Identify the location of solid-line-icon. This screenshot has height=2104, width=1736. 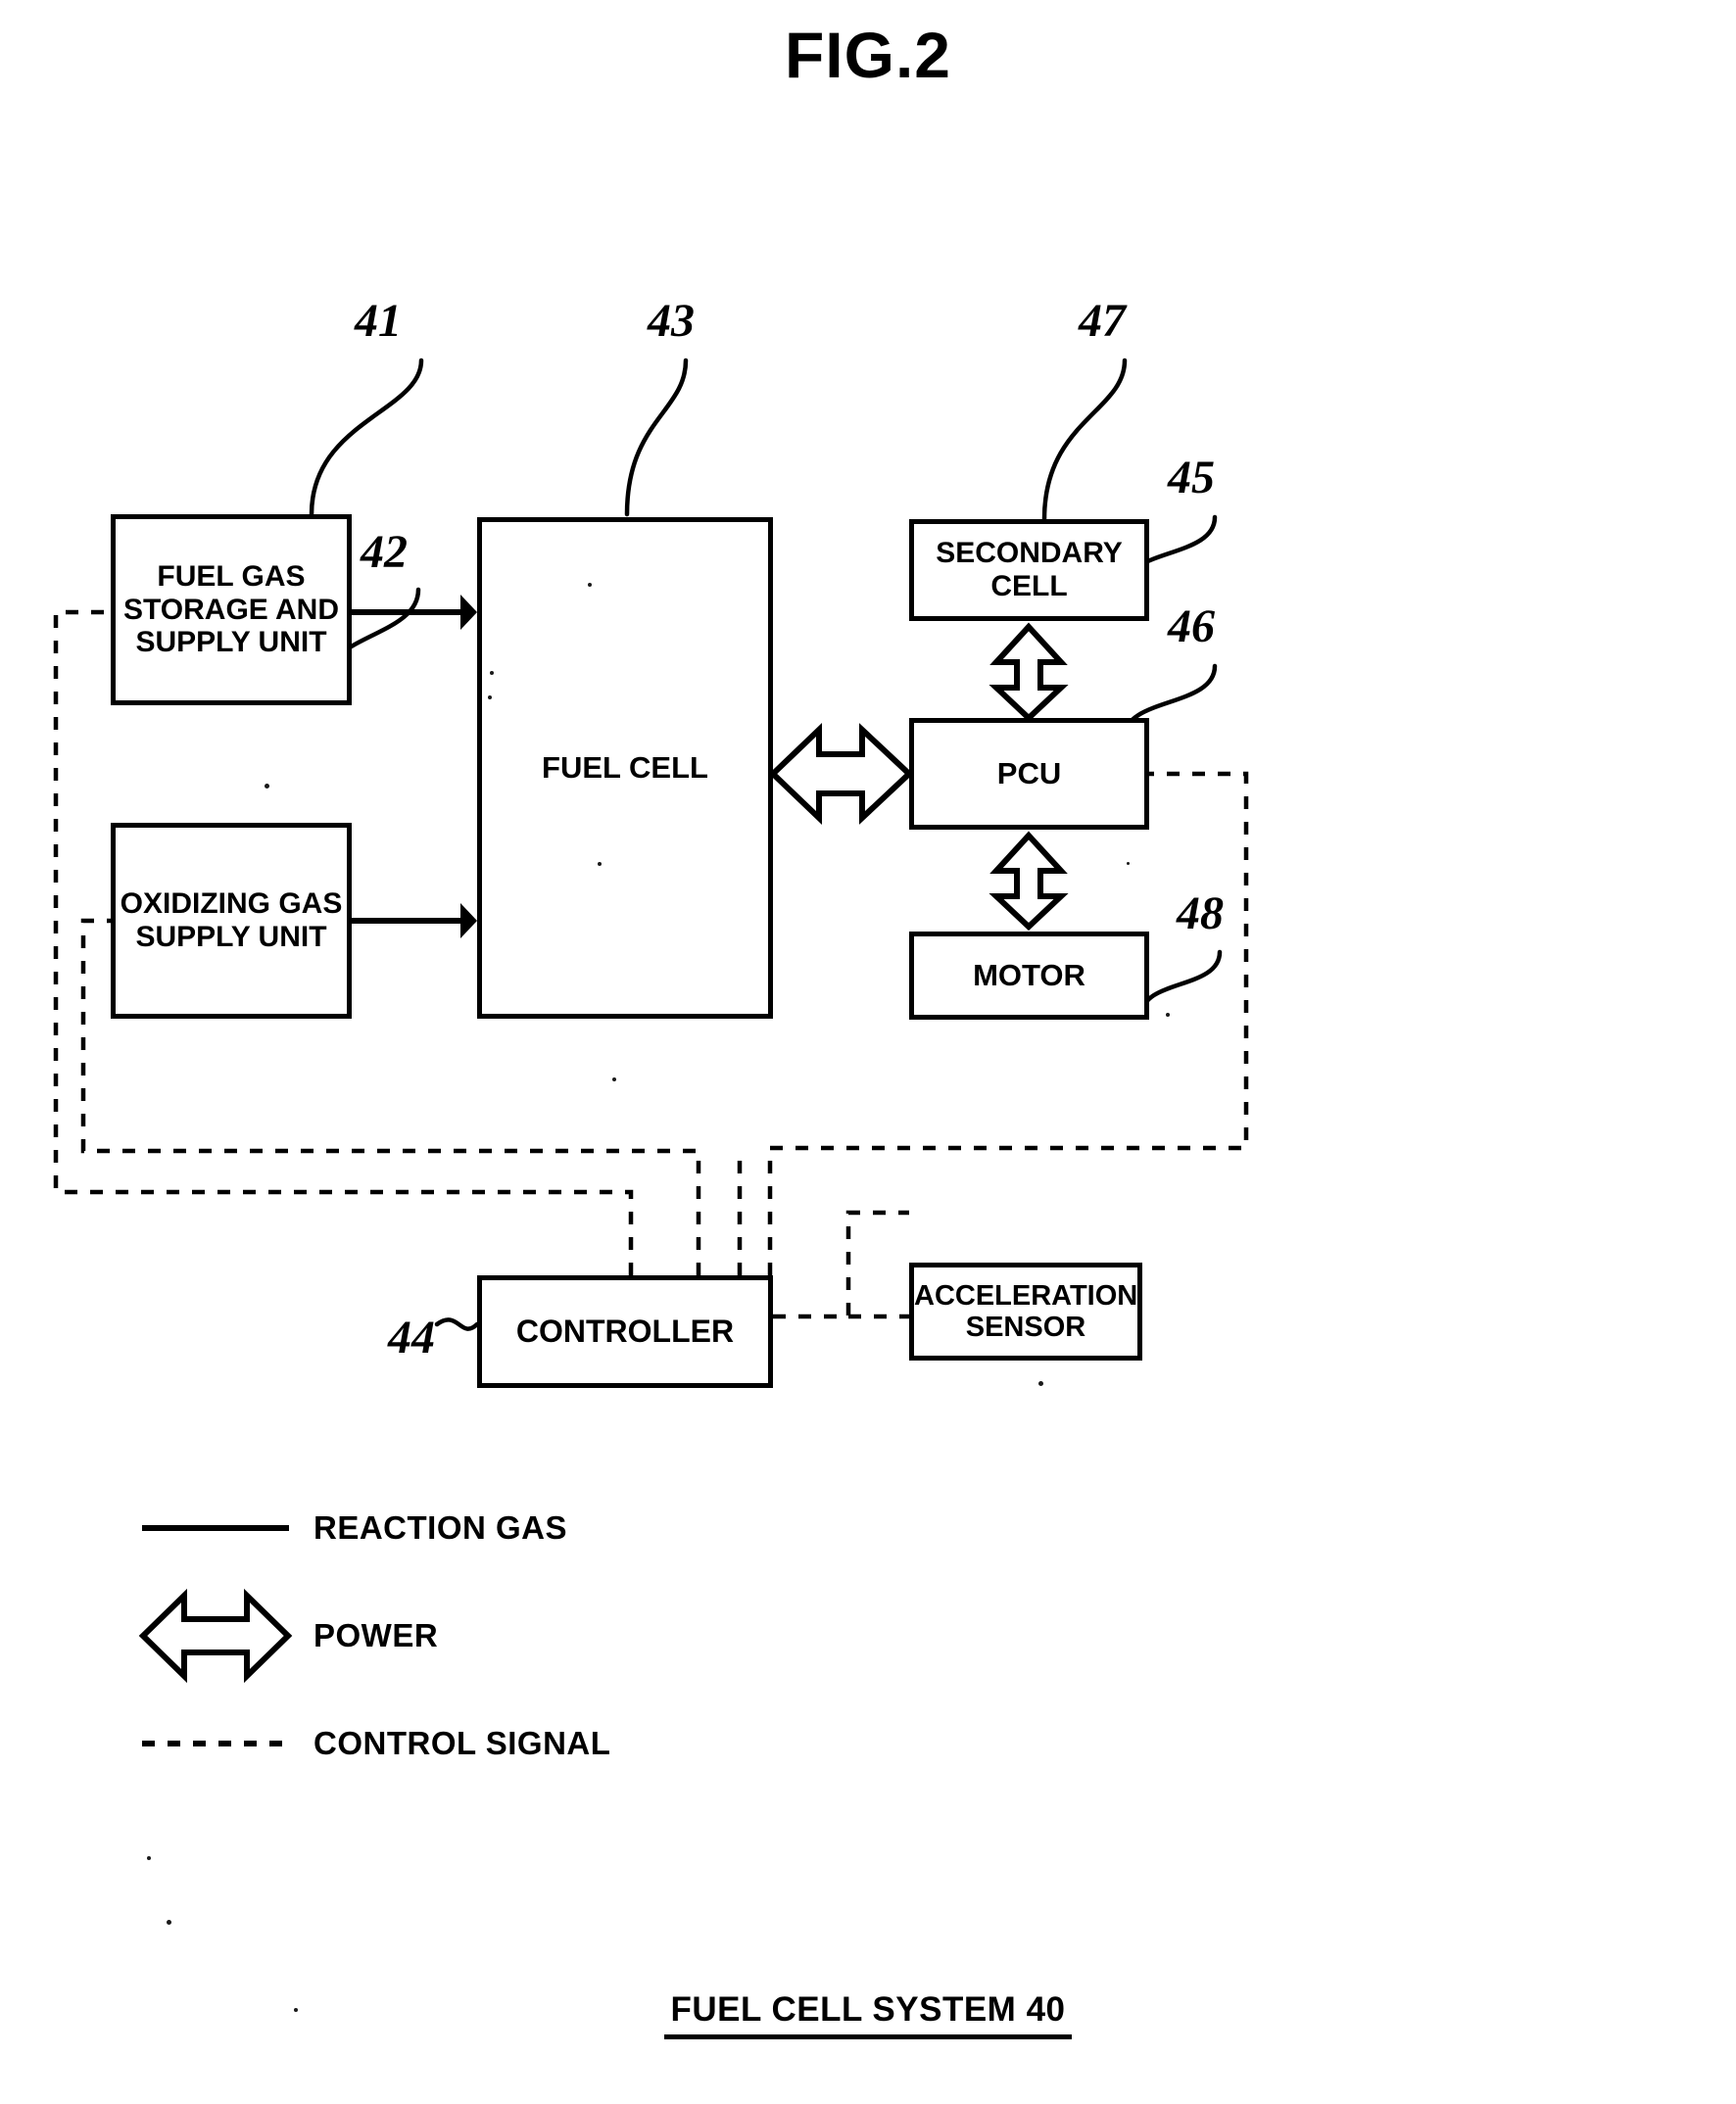
(215, 1528).